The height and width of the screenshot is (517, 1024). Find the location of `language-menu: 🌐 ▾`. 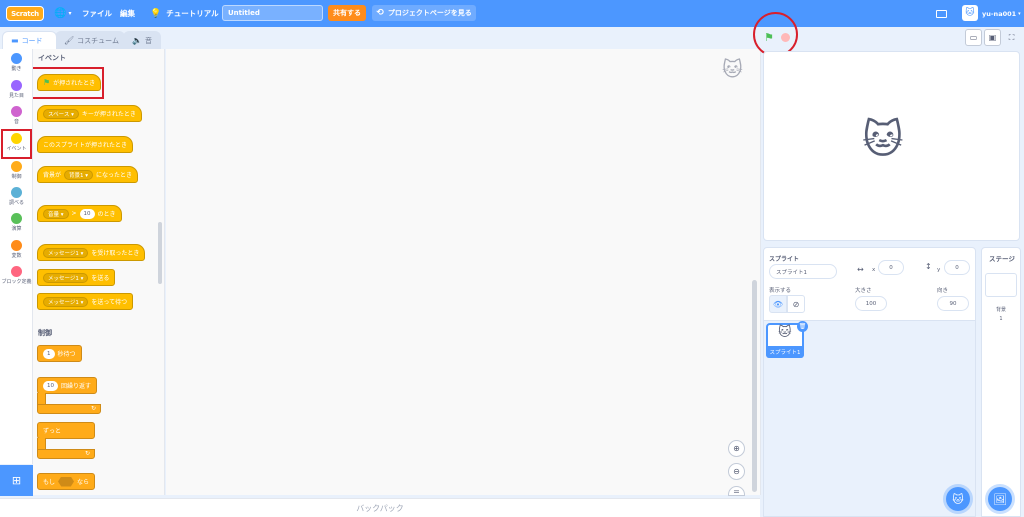

language-menu: 🌐 ▾ is located at coordinates (62, 13).